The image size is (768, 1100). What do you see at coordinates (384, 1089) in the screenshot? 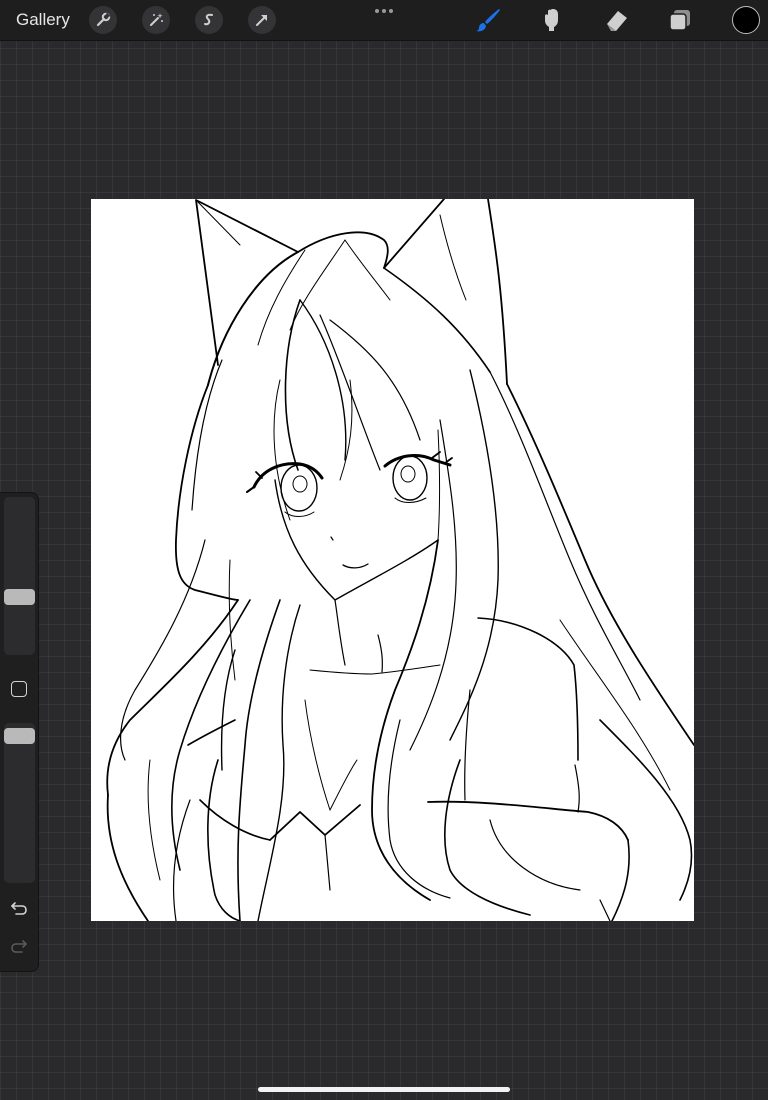
I see `home-indicator` at bounding box center [384, 1089].